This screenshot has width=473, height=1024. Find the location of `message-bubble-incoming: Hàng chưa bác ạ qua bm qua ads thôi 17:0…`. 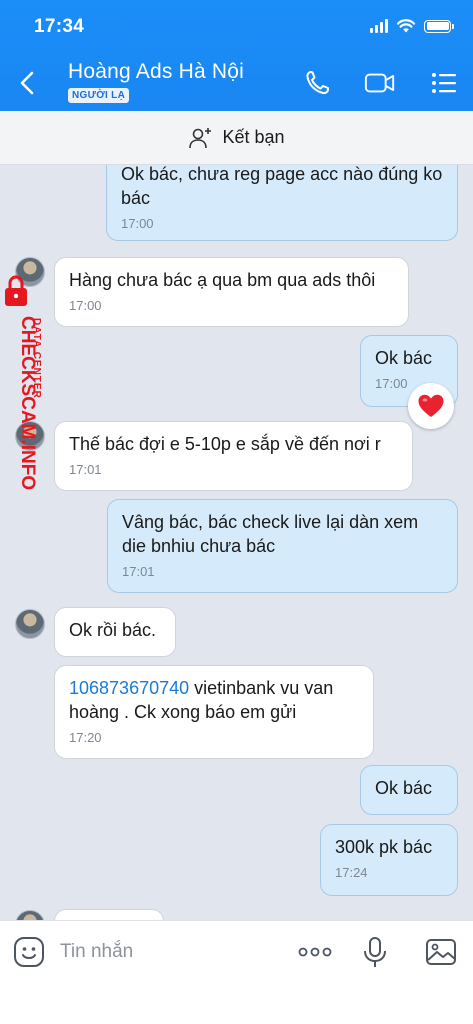

message-bubble-incoming: Hàng chưa bác ạ qua bm qua ads thôi 17:0… is located at coordinates (231, 292).